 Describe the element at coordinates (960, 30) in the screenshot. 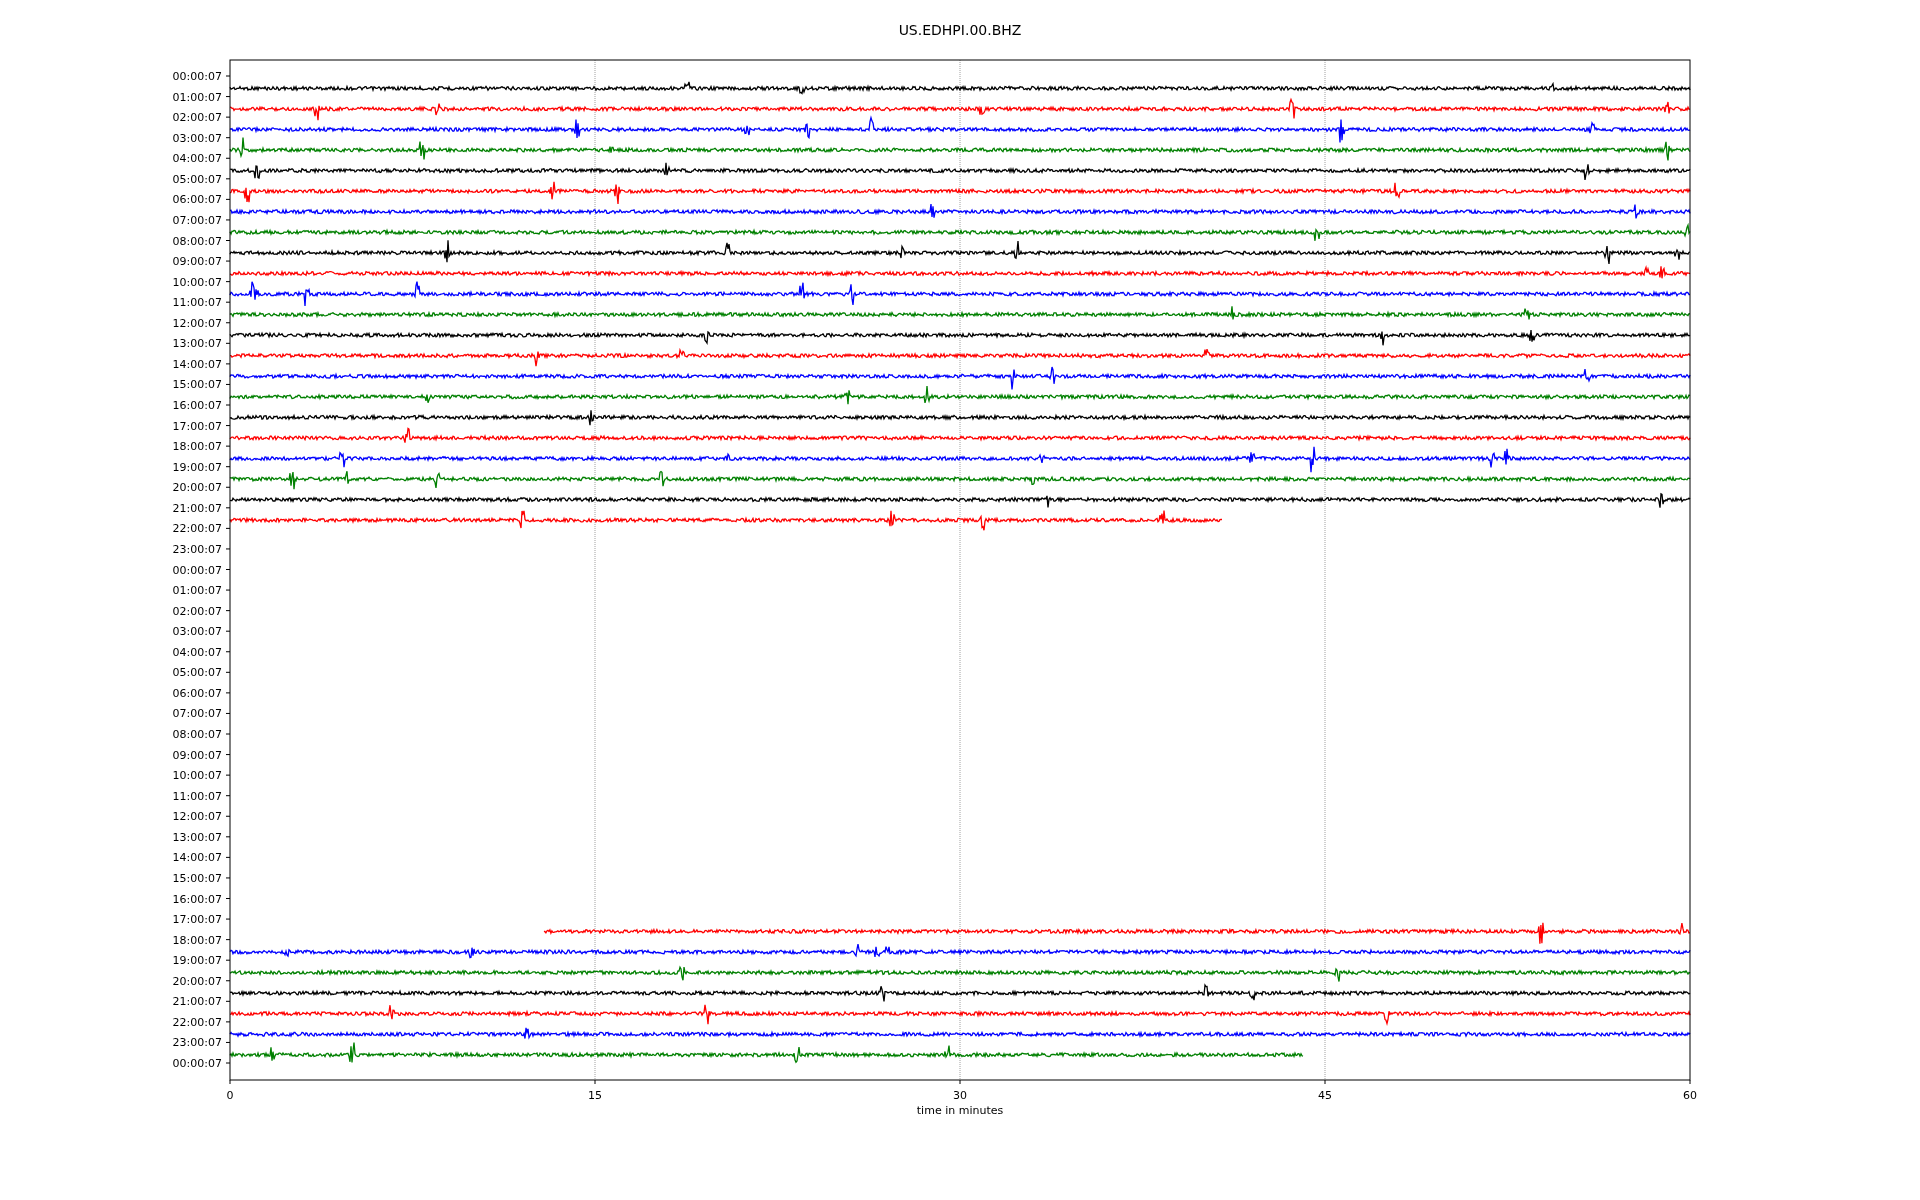

I see `chart-title: US.EDHPI.00.BHZ` at that location.